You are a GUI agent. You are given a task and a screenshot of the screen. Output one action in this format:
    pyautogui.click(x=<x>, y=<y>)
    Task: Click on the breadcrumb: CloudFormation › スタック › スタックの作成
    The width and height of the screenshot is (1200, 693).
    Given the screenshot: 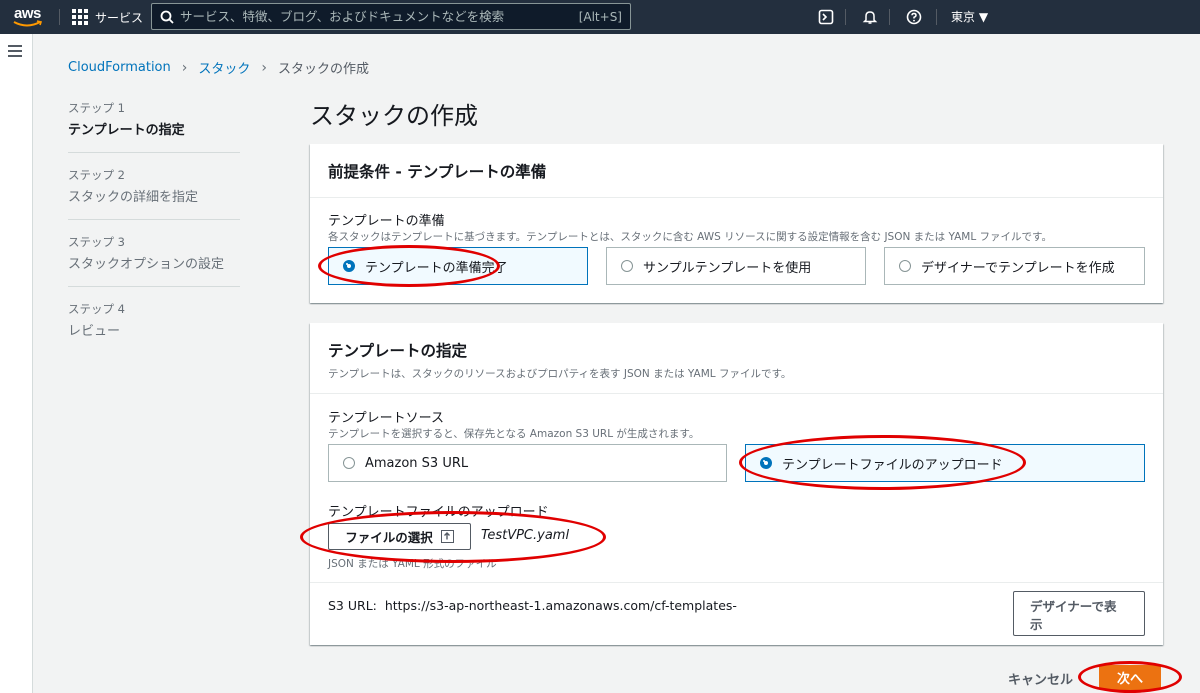 What is the action you would take?
    pyautogui.click(x=218, y=68)
    